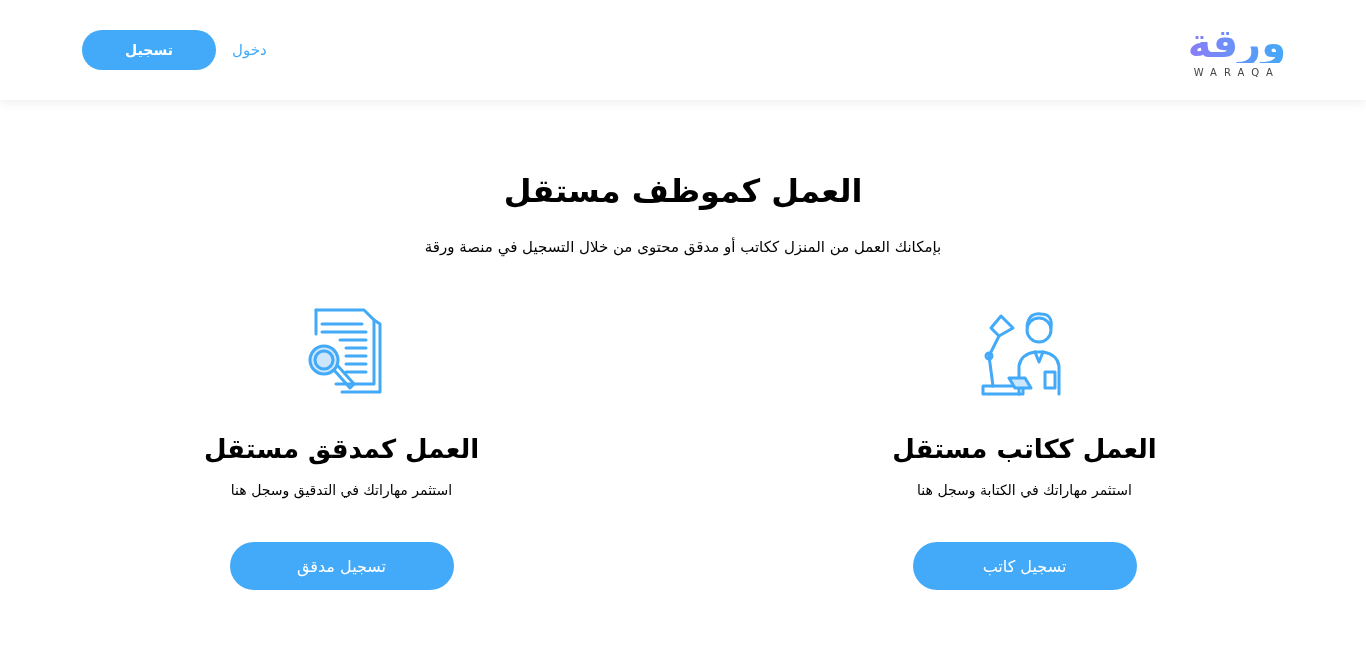 The image size is (1366, 657). I want to click on page-subtitle: بإمكانك العمل من المنزل ككاتب أو مدقق محتوى من خلال التسجيل في منصة ورقة, so click(683, 247).